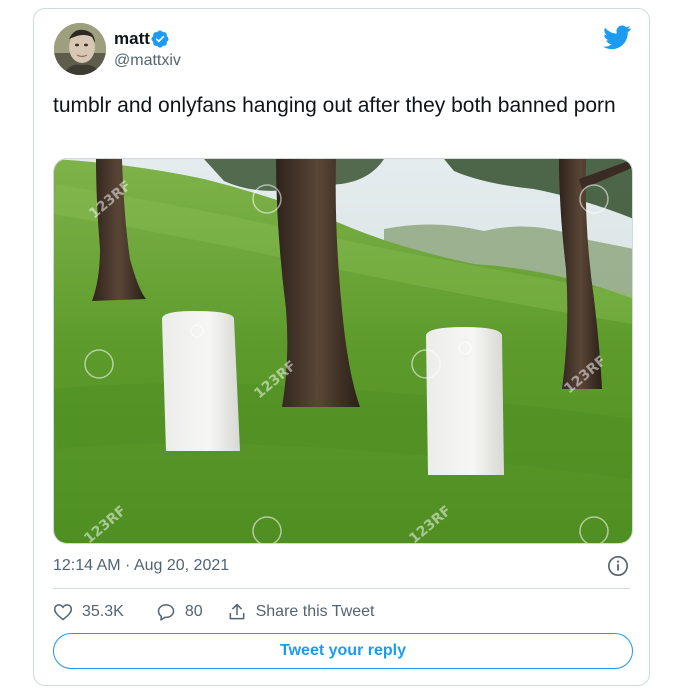  Describe the element at coordinates (160, 39) in the screenshot. I see `verified-badge-icon` at that location.